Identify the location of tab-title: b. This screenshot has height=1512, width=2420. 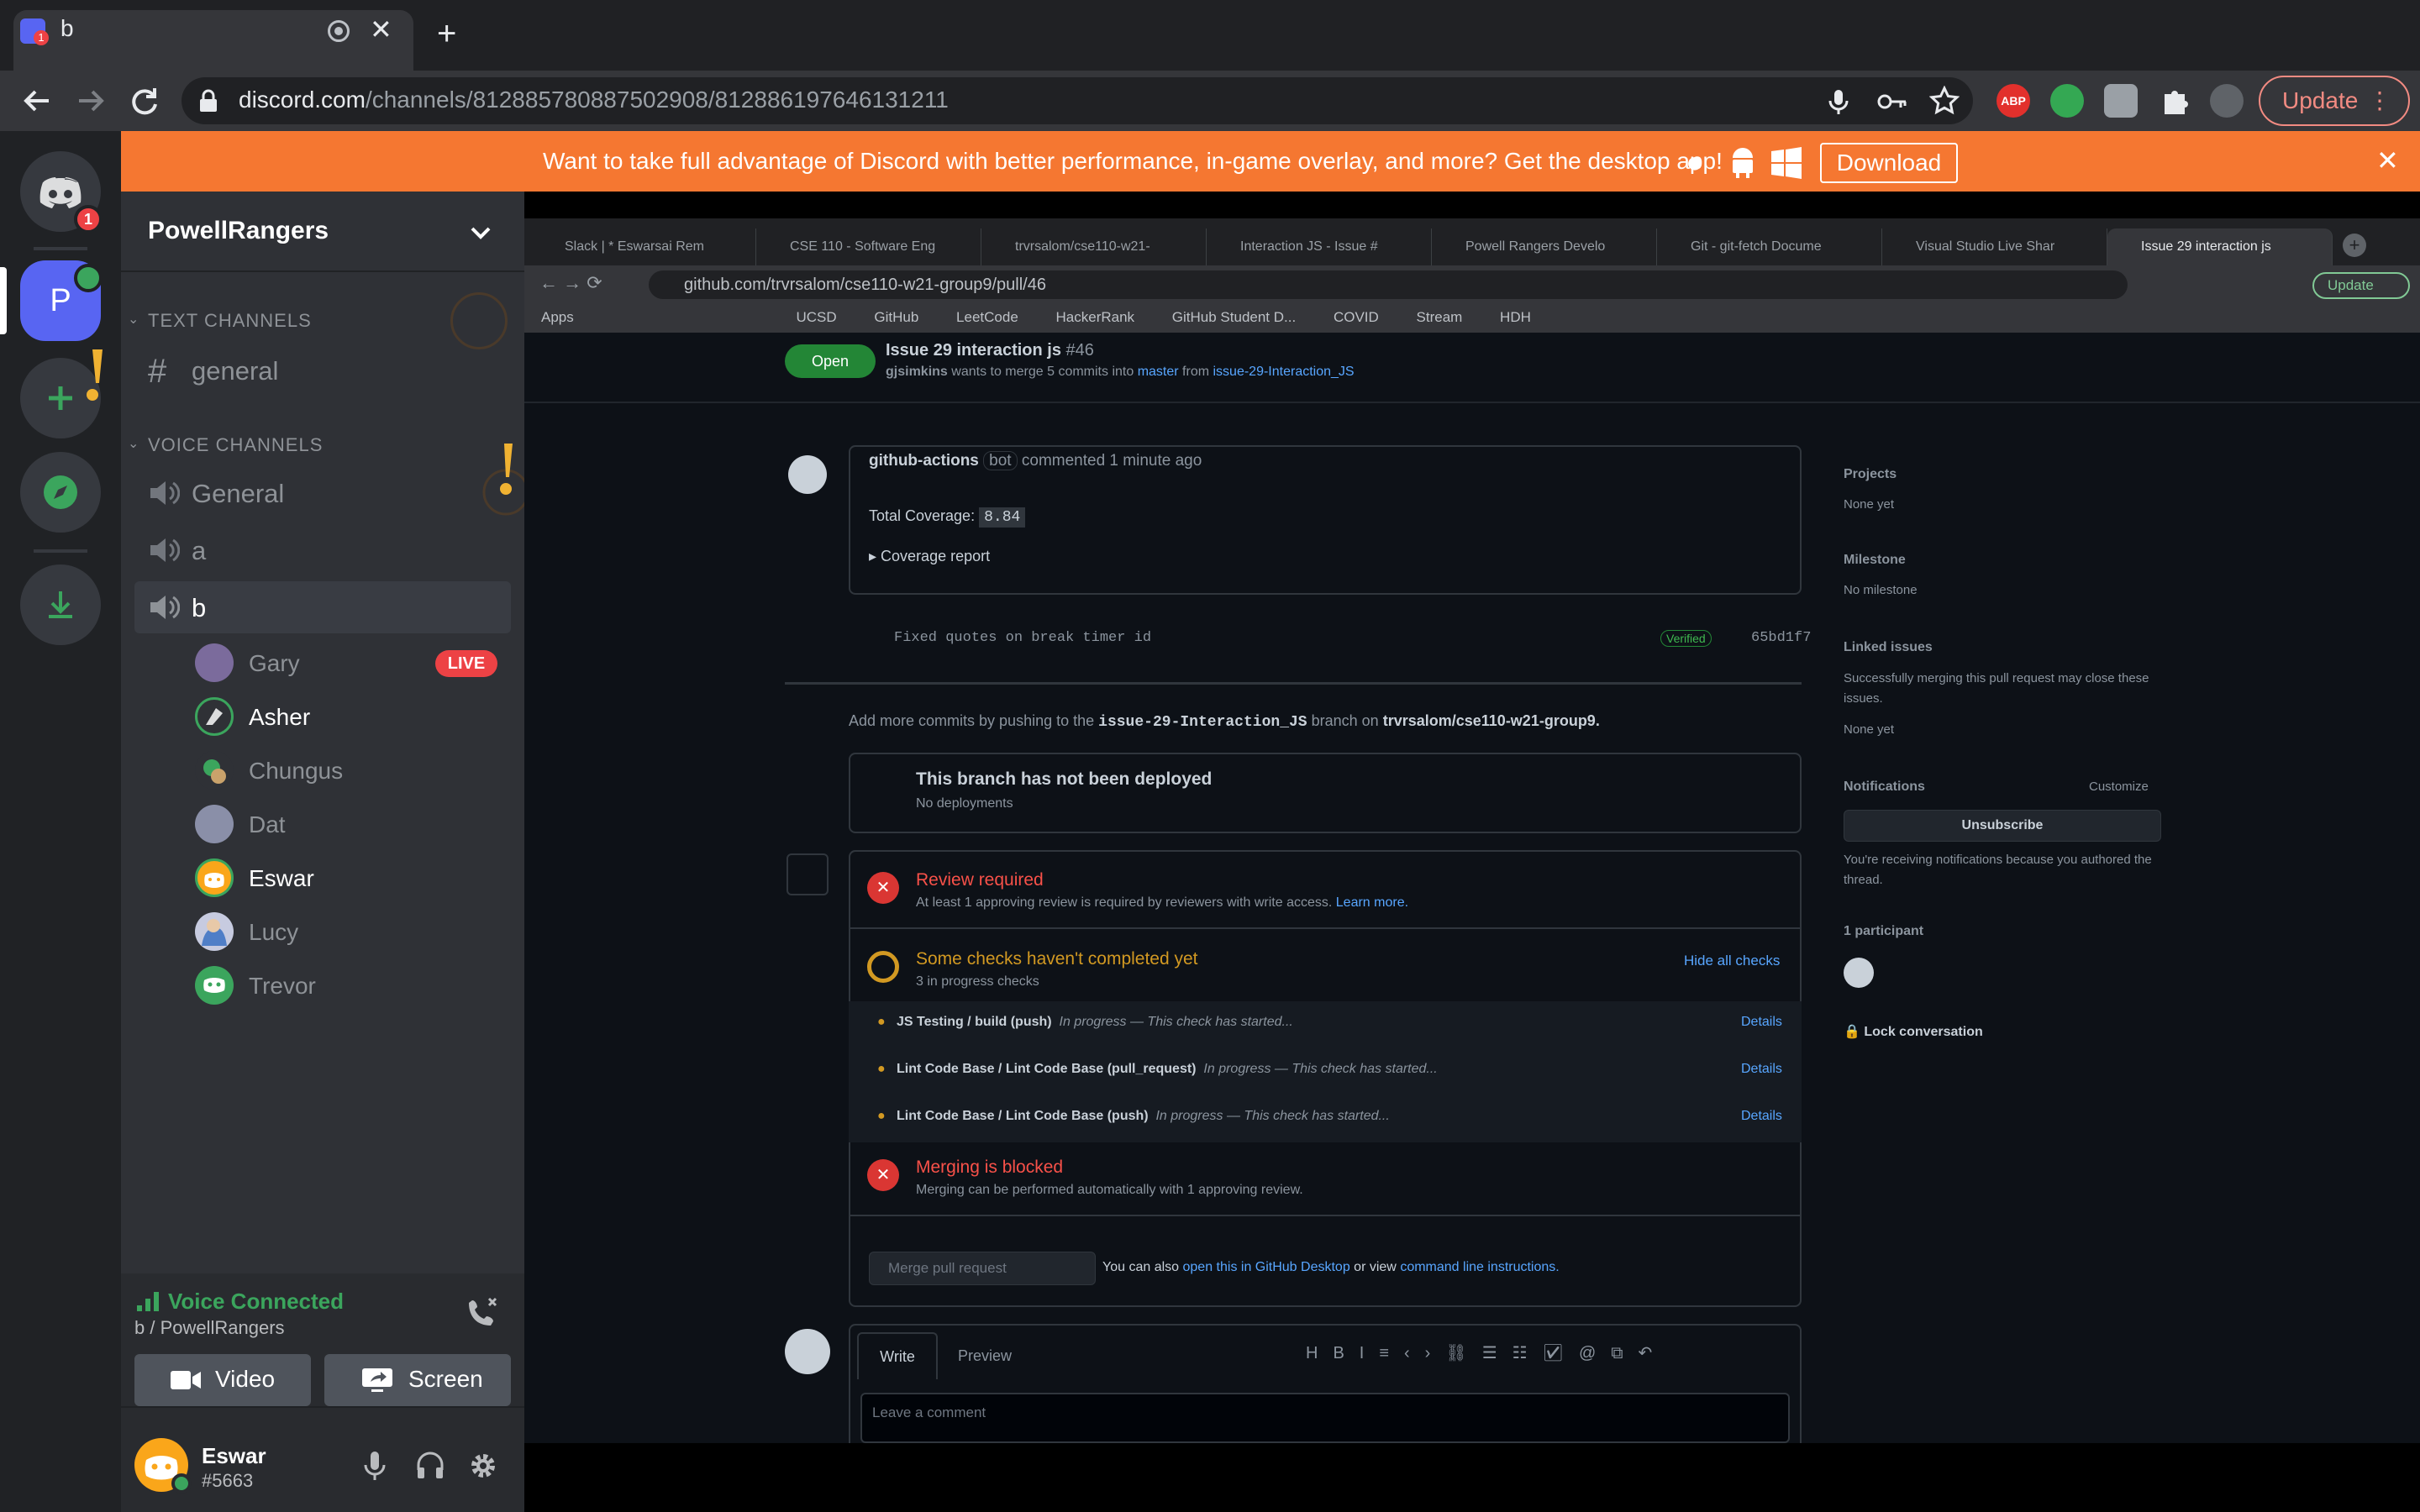
(67, 28).